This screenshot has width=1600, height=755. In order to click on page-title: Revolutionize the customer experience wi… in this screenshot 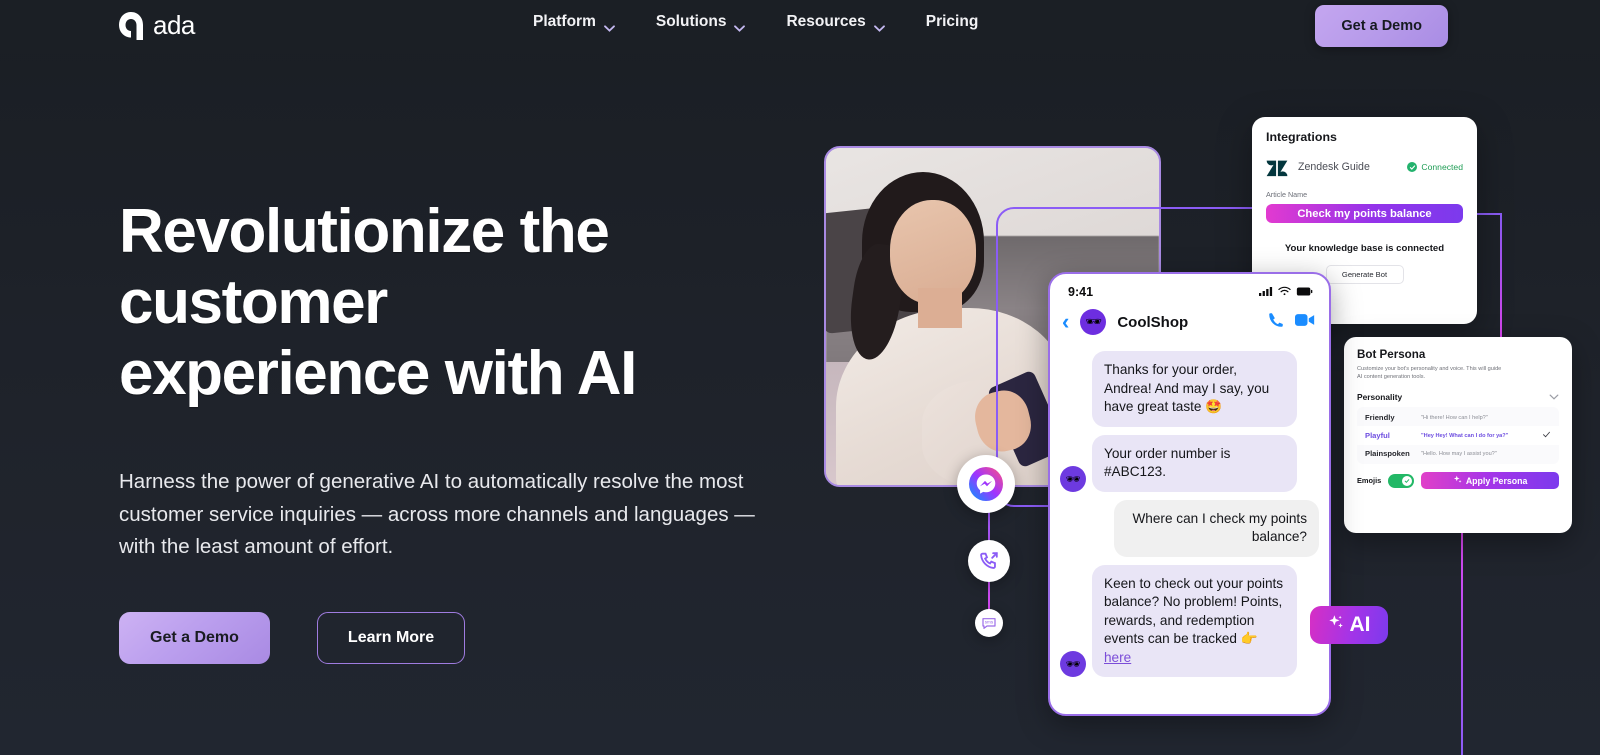, I will do `click(439, 302)`.